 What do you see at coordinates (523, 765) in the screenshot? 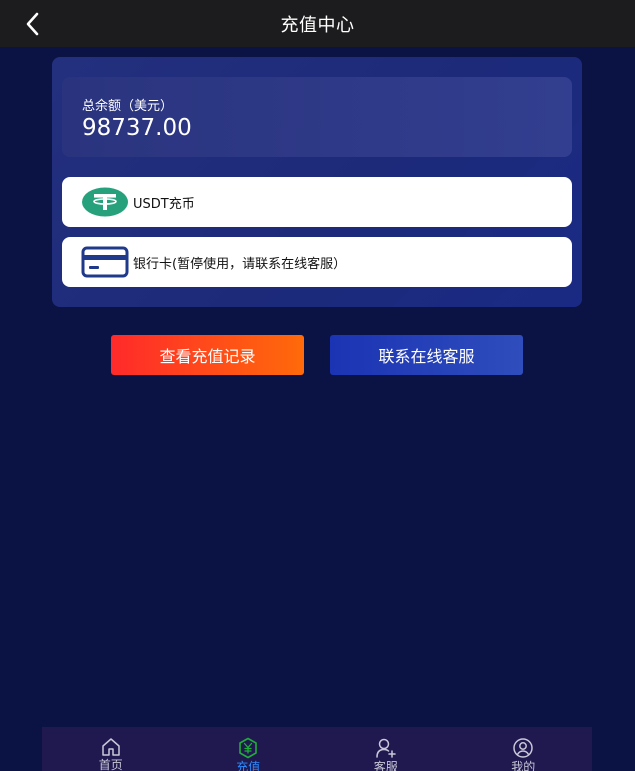
I see `tab-profile-label: 我的` at bounding box center [523, 765].